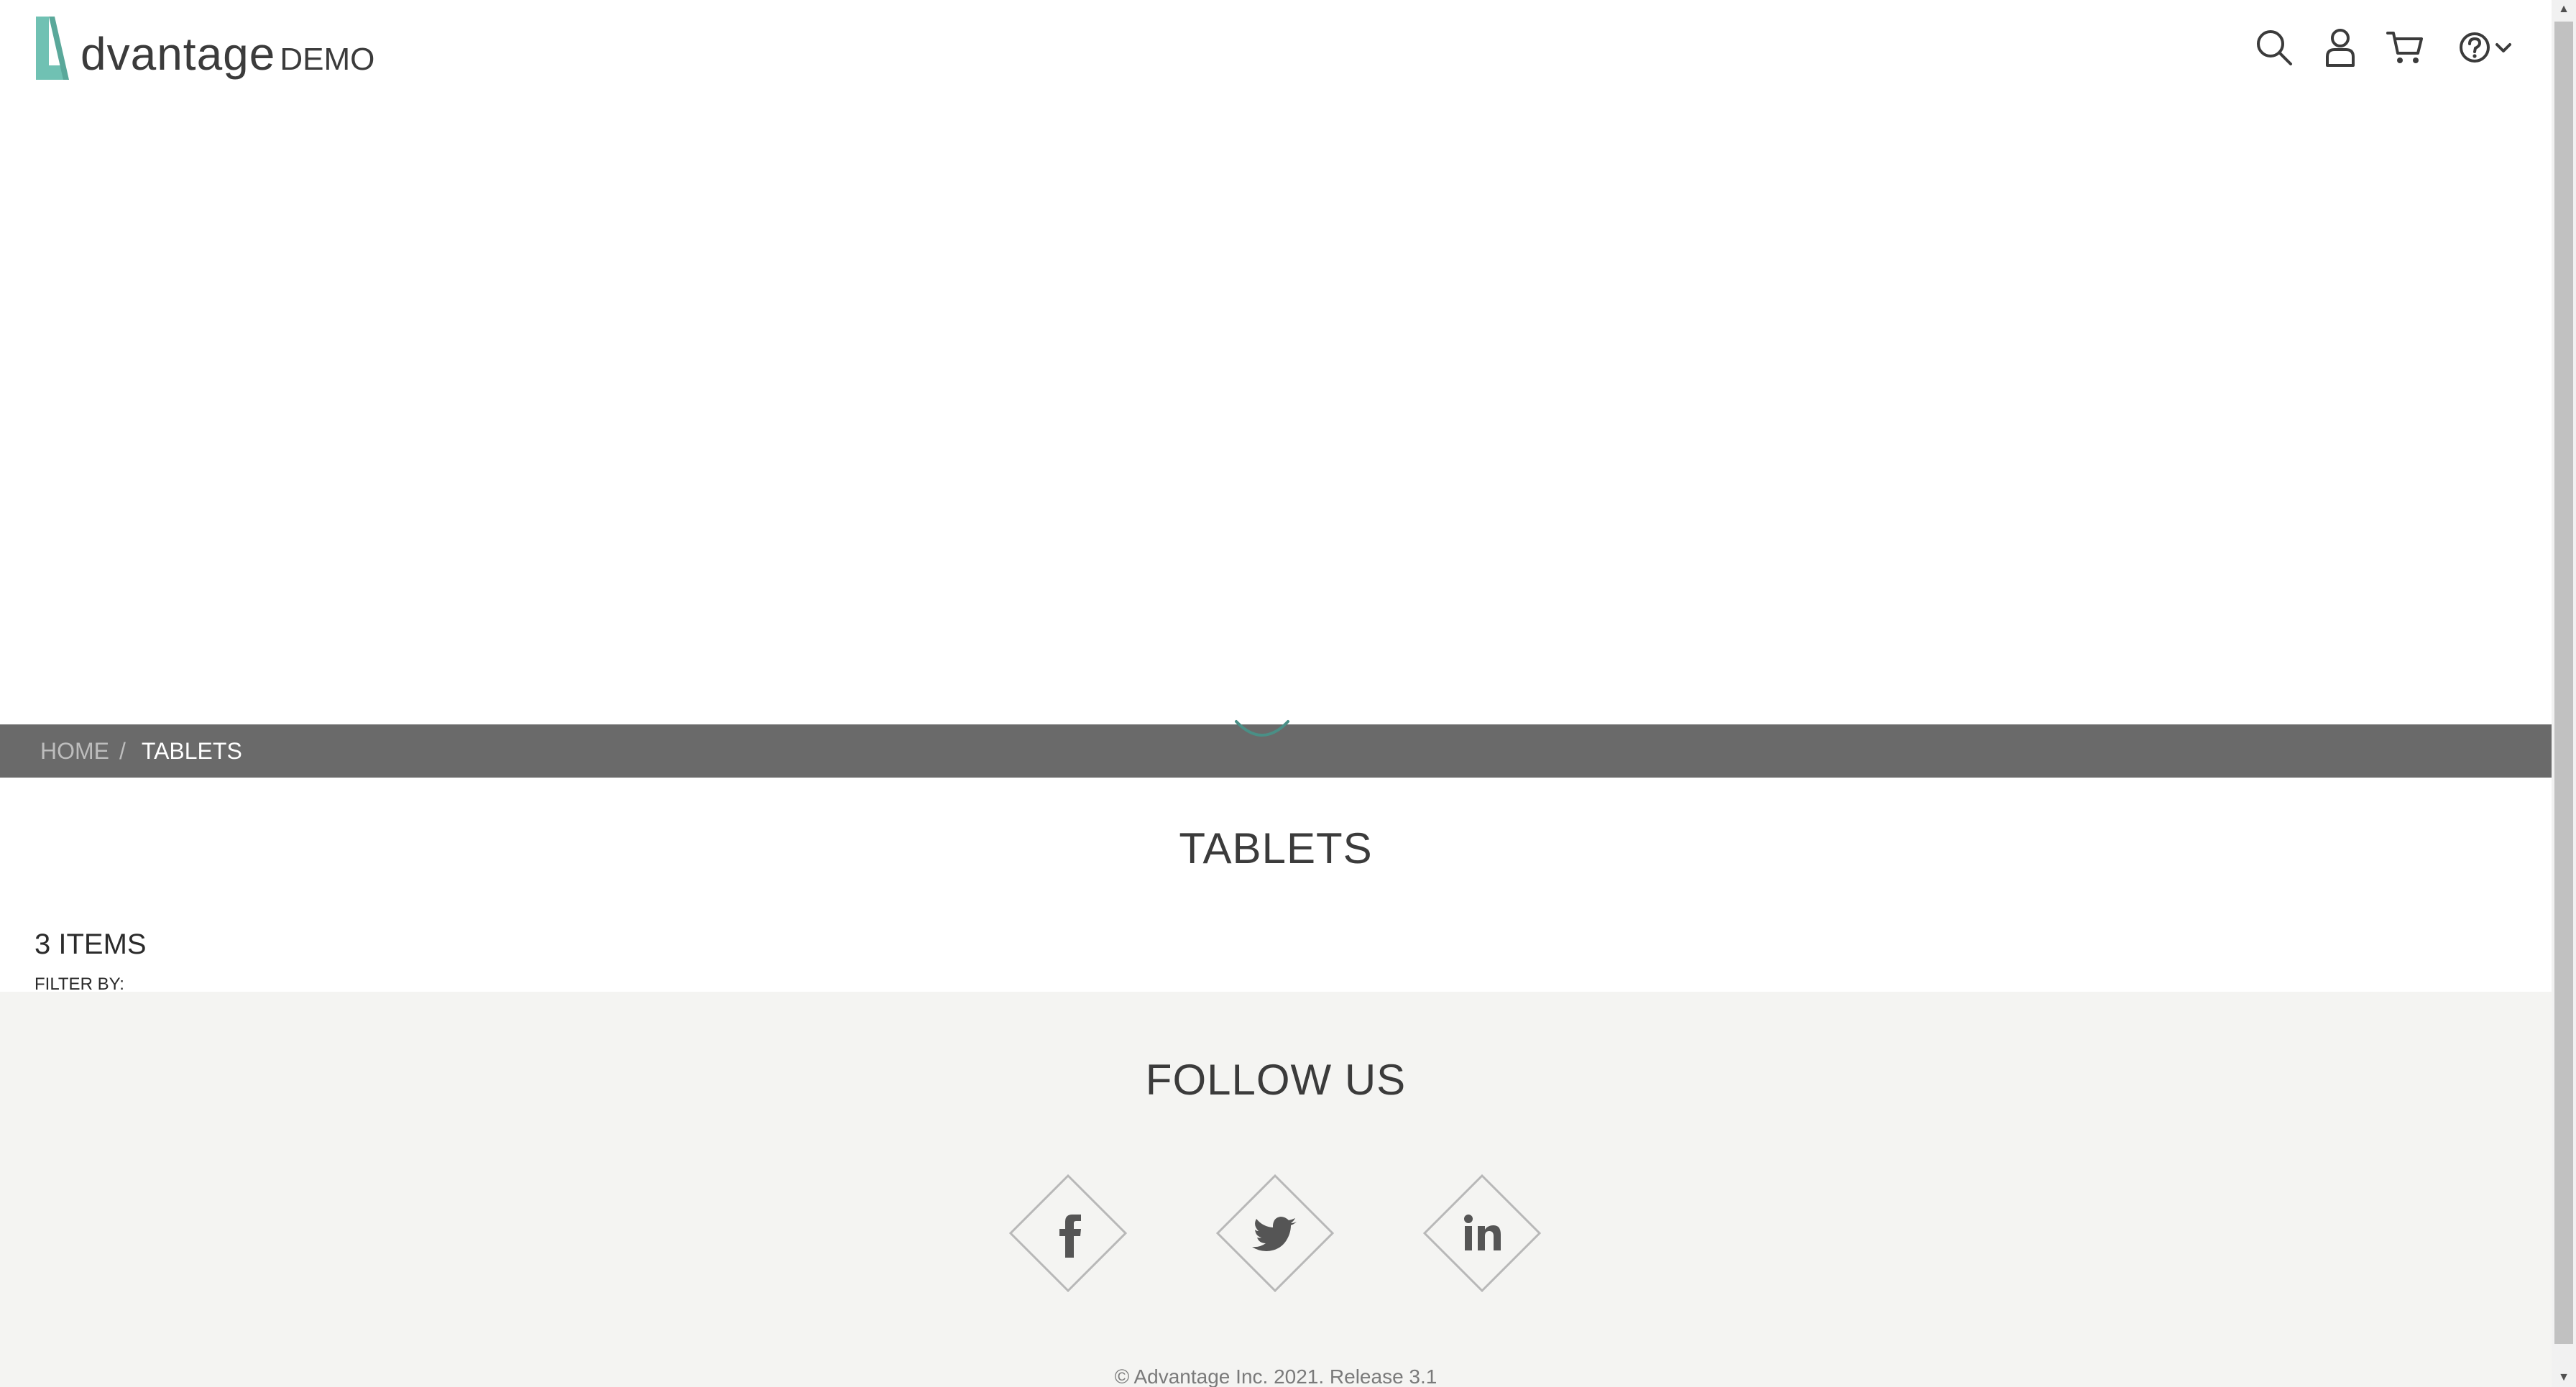 The width and height of the screenshot is (2576, 1387). What do you see at coordinates (327, 60) in the screenshot?
I see `logo-demo-label: DEMO` at bounding box center [327, 60].